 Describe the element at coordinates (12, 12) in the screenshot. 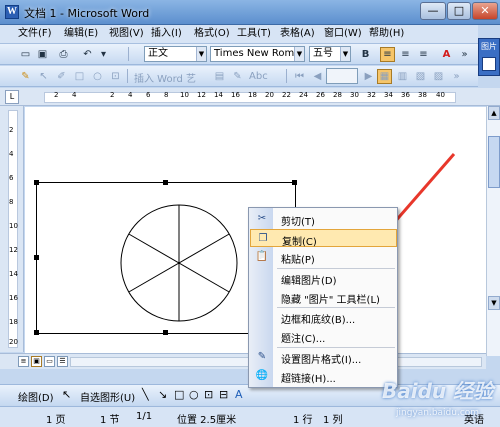

I see `word-app-icon: W` at that location.